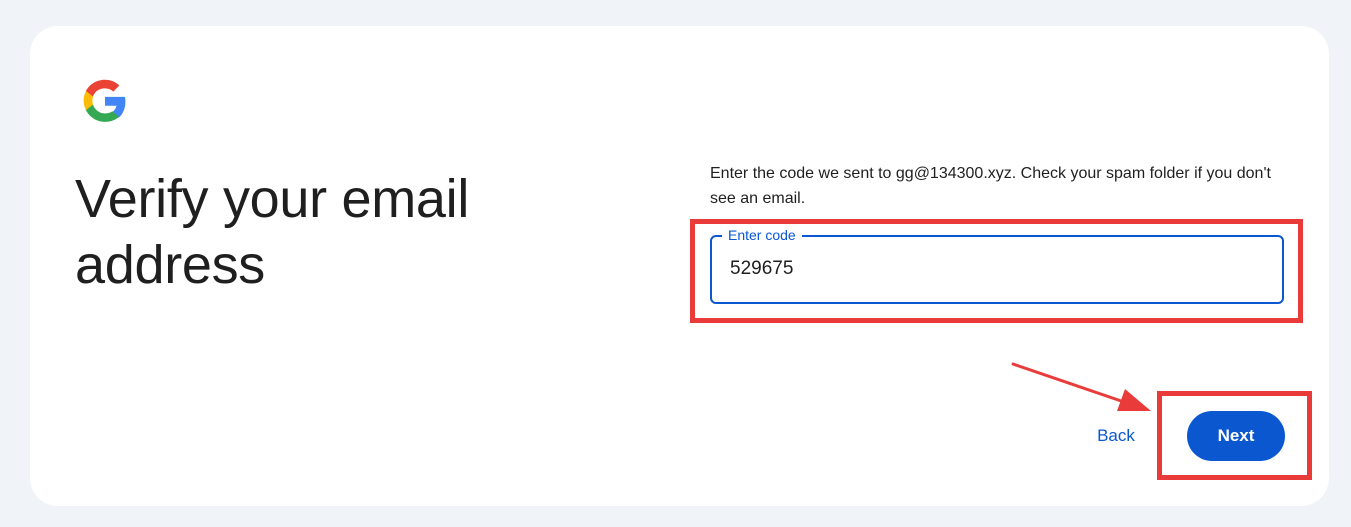 This screenshot has width=1351, height=527. What do you see at coordinates (272, 232) in the screenshot?
I see `page-title: Verify your email address` at bounding box center [272, 232].